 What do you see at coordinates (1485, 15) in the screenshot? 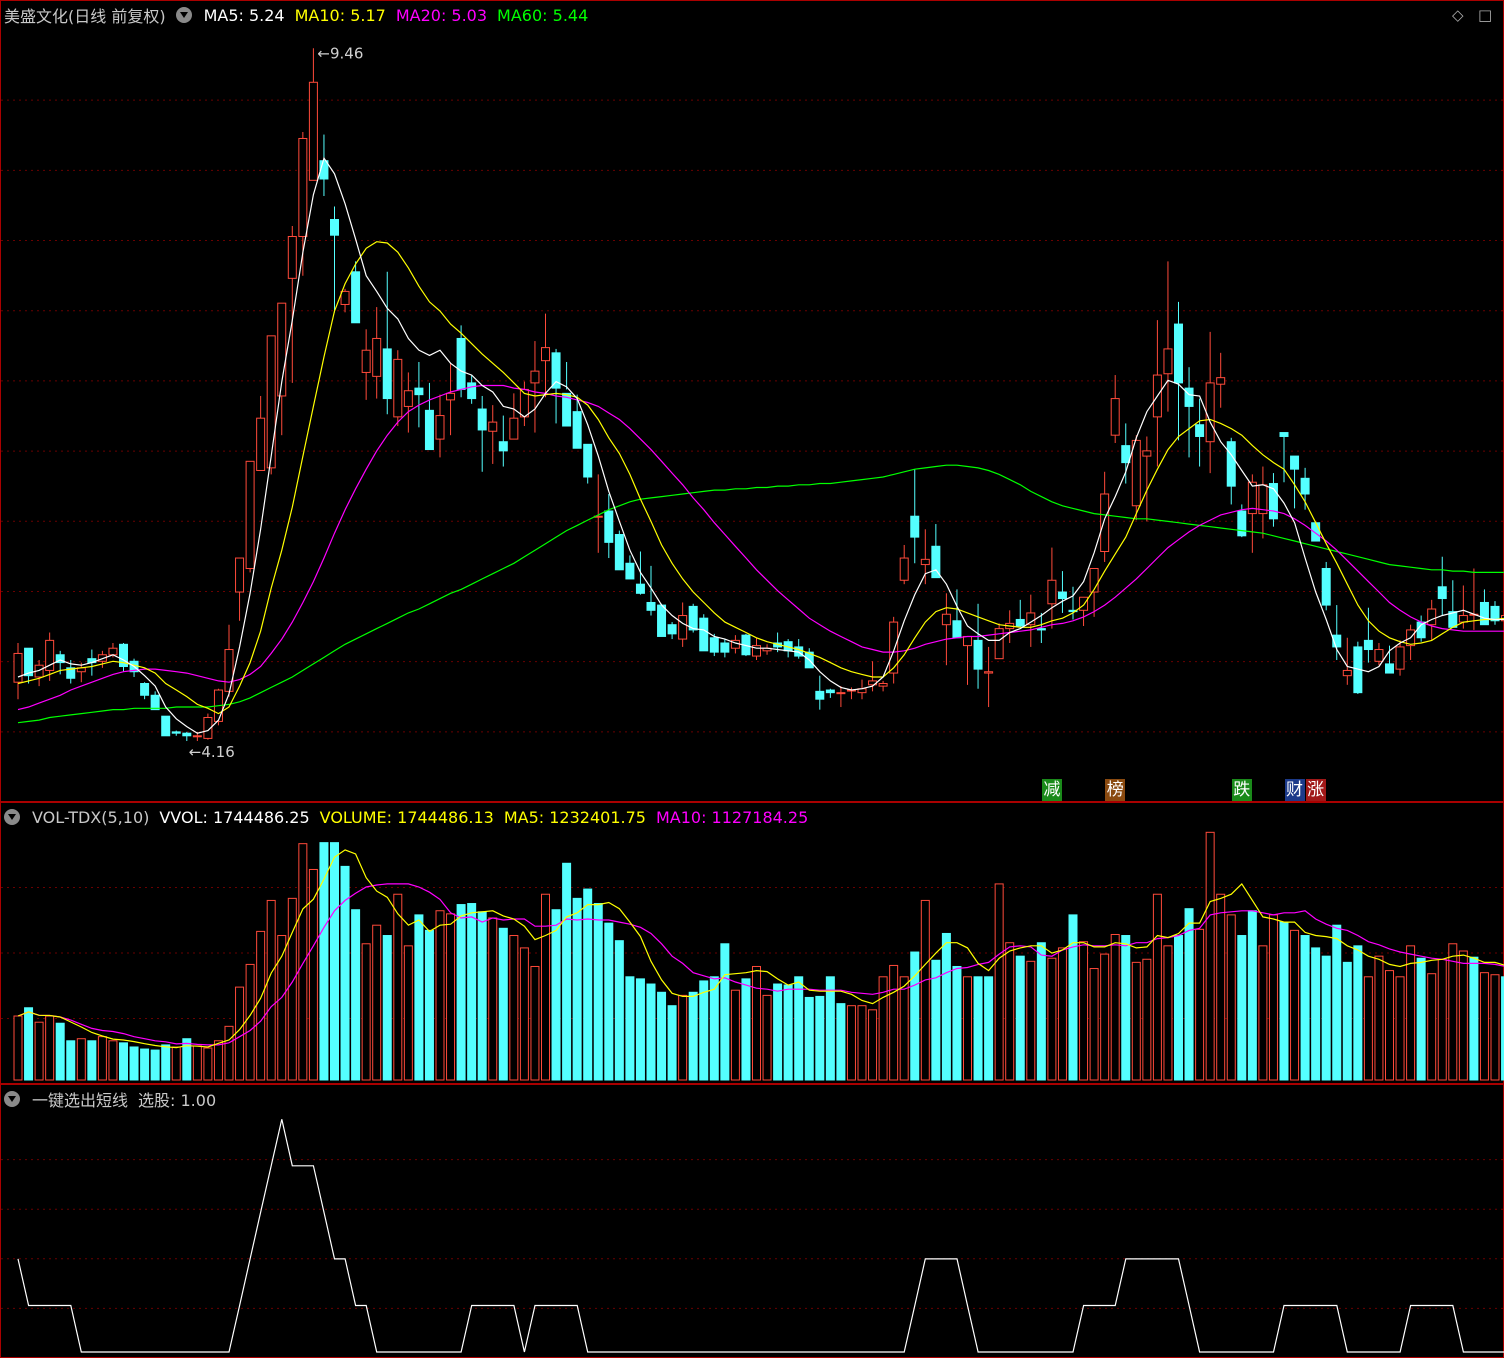
I see `square-icon: □` at bounding box center [1485, 15].